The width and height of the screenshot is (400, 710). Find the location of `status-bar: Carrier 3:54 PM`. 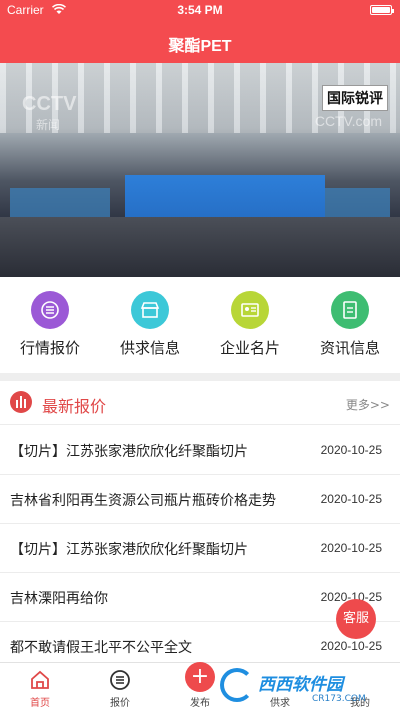

status-bar: Carrier 3:54 PM is located at coordinates (200, 10).